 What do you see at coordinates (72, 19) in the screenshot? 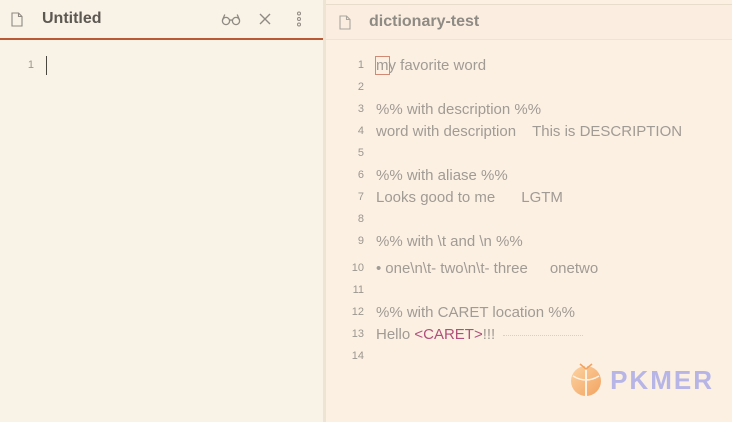
I see `left-tab-title: Untitled` at bounding box center [72, 19].